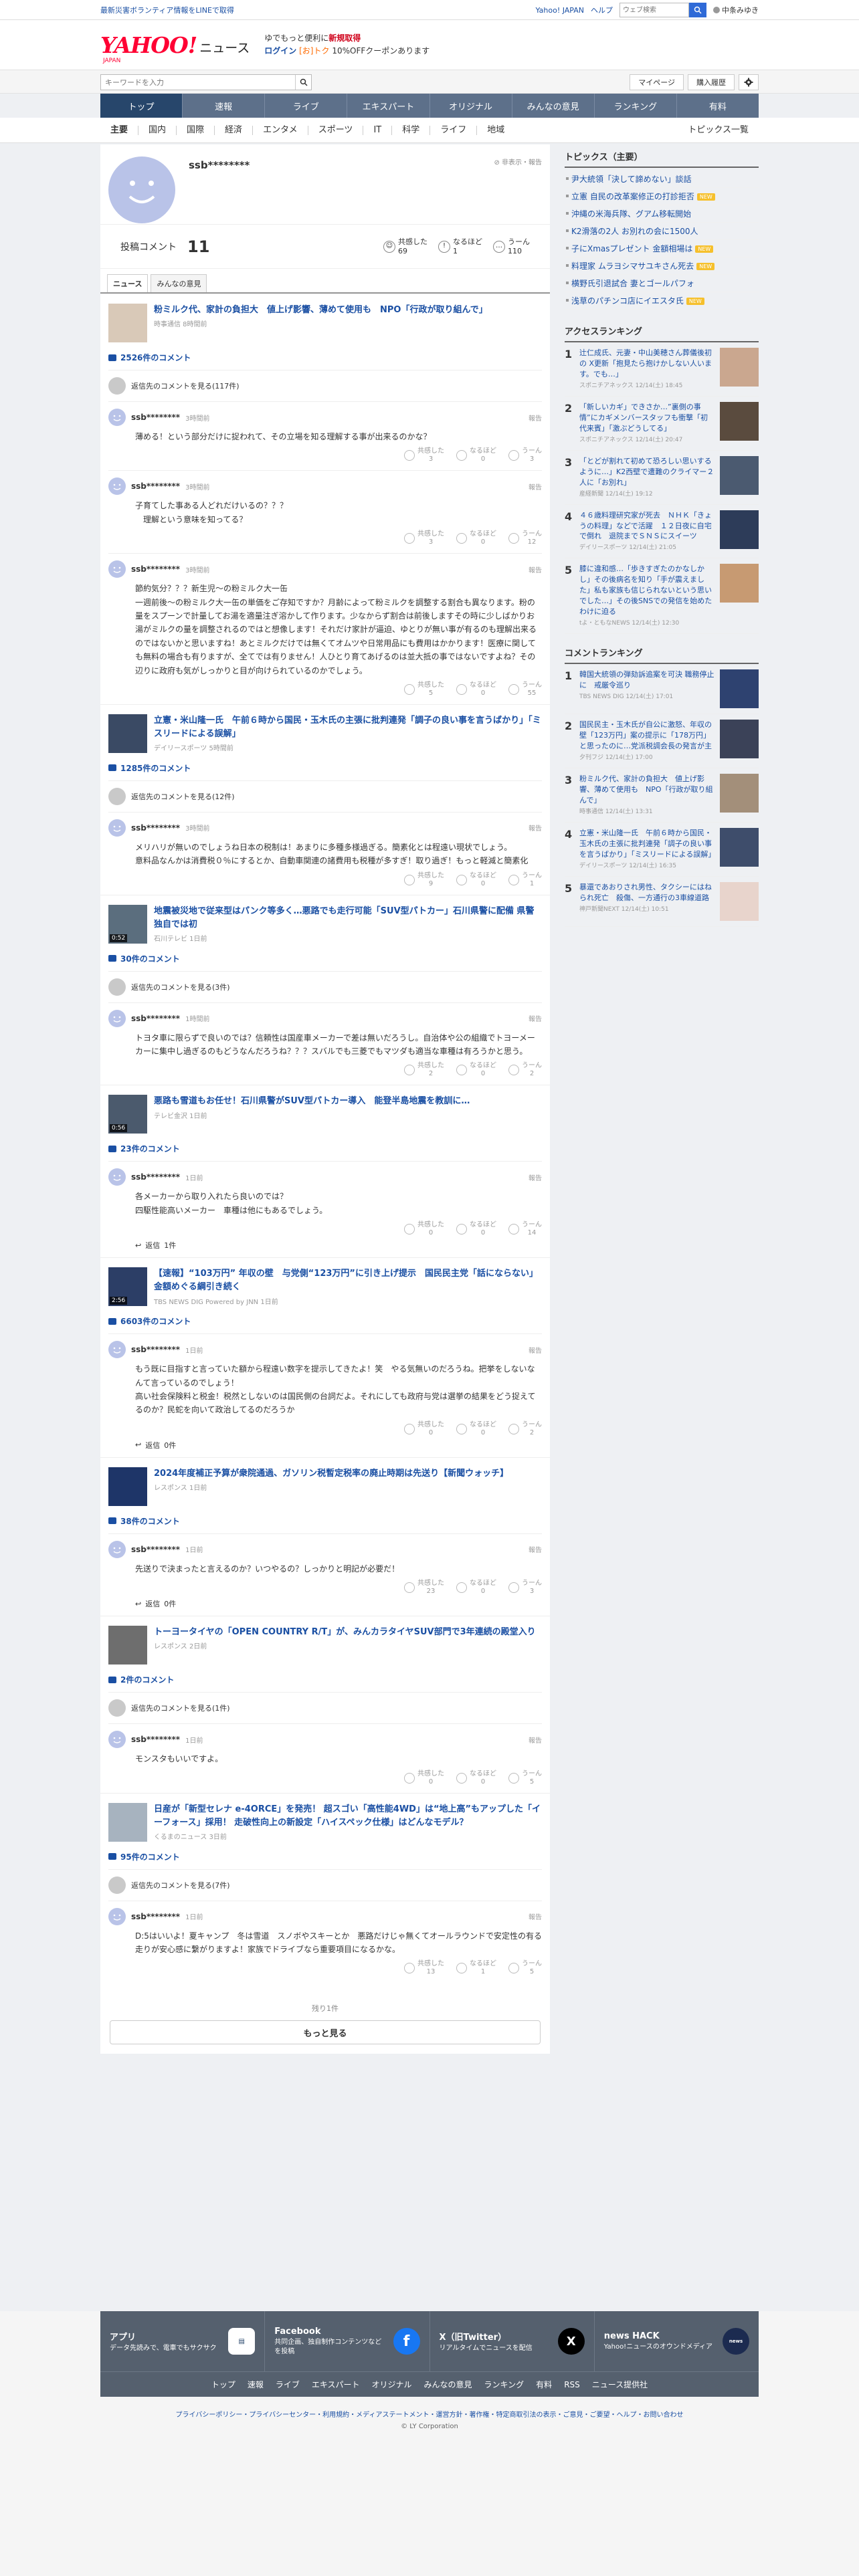 The width and height of the screenshot is (859, 2576). What do you see at coordinates (128, 924) in the screenshot?
I see `article-thumbnail: 0:52` at bounding box center [128, 924].